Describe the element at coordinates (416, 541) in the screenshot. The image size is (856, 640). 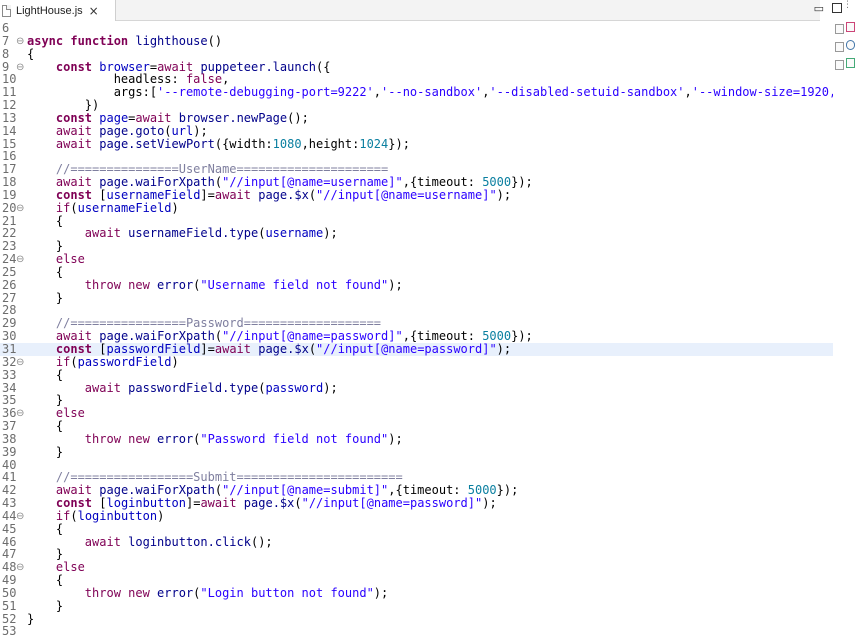
I see `code-line: 46 await loginbutton.click();` at that location.